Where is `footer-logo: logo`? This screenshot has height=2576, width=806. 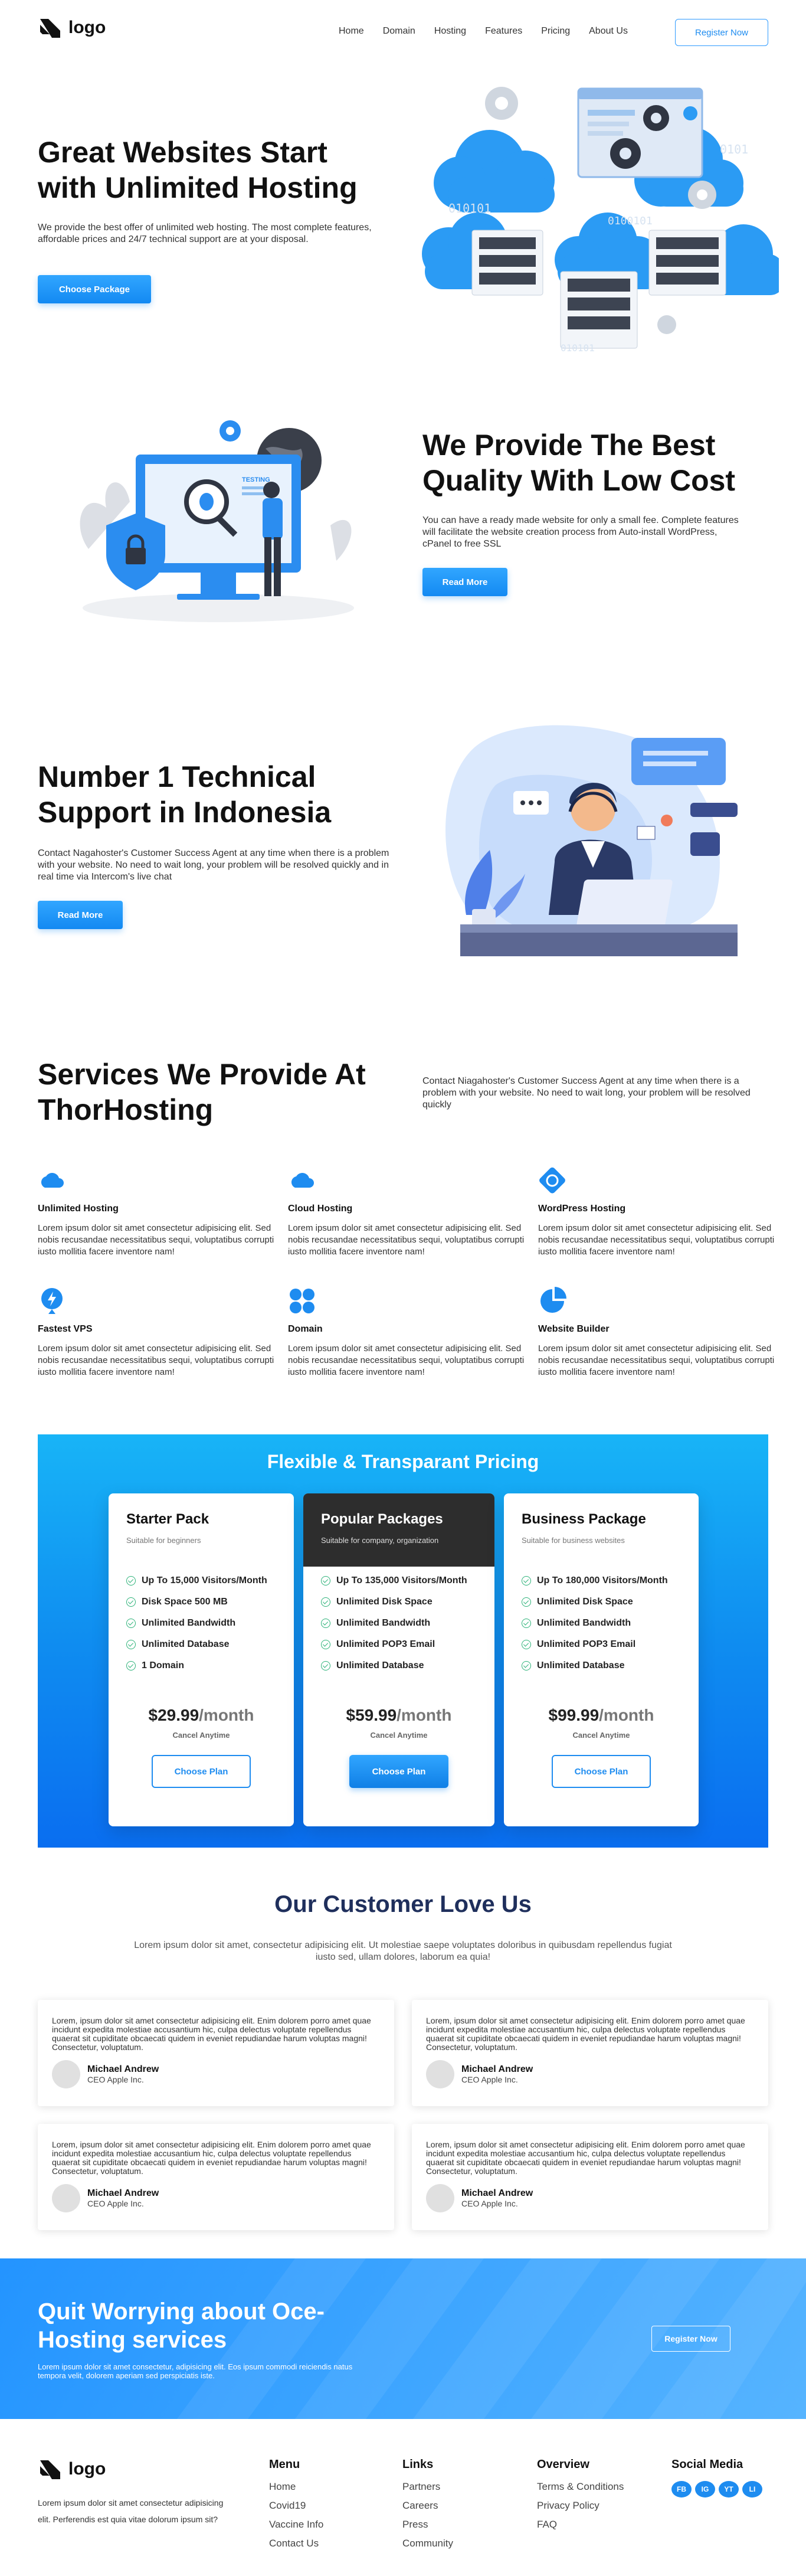
footer-logo: logo is located at coordinates (72, 2469).